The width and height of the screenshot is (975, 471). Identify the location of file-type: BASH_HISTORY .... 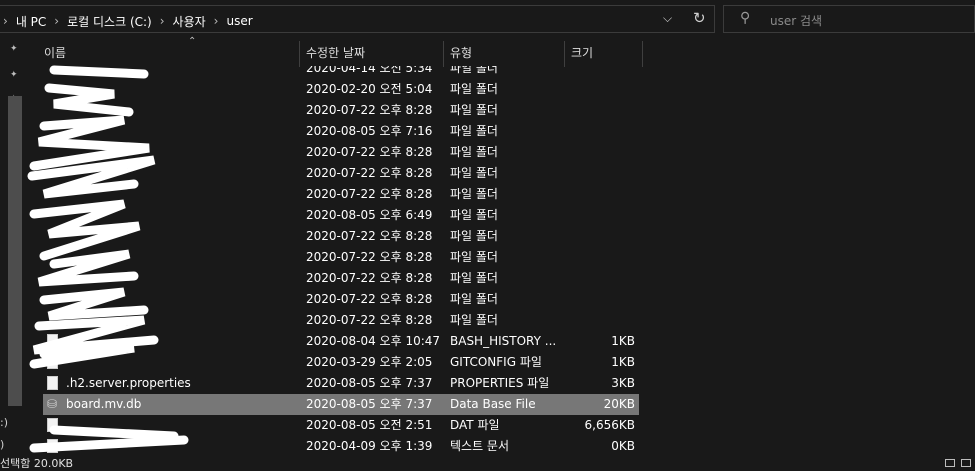
(503, 341).